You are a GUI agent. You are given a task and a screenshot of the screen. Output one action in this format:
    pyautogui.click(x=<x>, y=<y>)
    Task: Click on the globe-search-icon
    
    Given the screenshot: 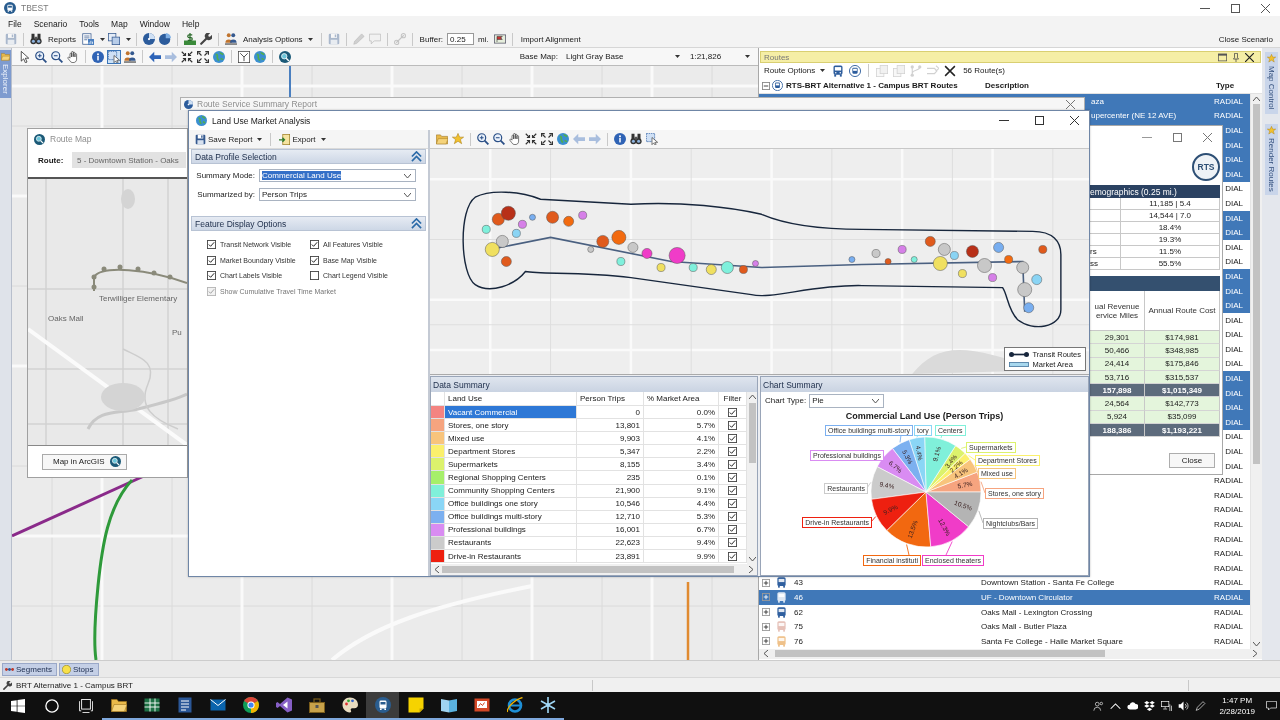 What is the action you would take?
    pyautogui.click(x=285, y=56)
    